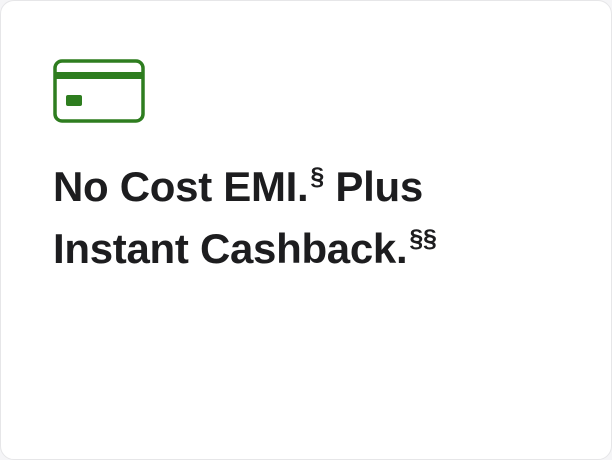 Image resolution: width=612 pixels, height=460 pixels. I want to click on headline-line-1: No Cost EMI.§ Plus, so click(313, 190).